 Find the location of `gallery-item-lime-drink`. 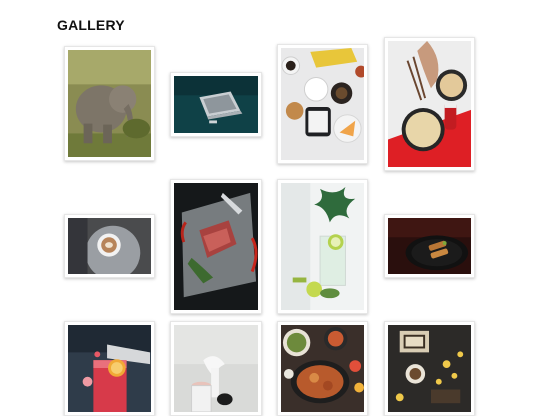

gallery-item-lime-drink is located at coordinates (322, 246).